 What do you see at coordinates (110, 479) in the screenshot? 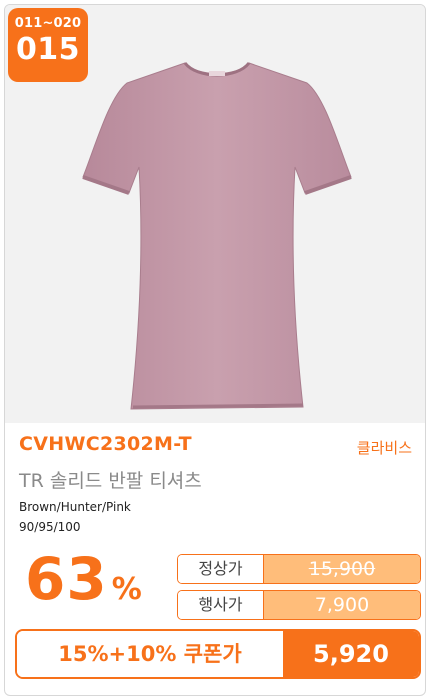
I see `product-name: TR 솔리드 반팔 티셔츠` at bounding box center [110, 479].